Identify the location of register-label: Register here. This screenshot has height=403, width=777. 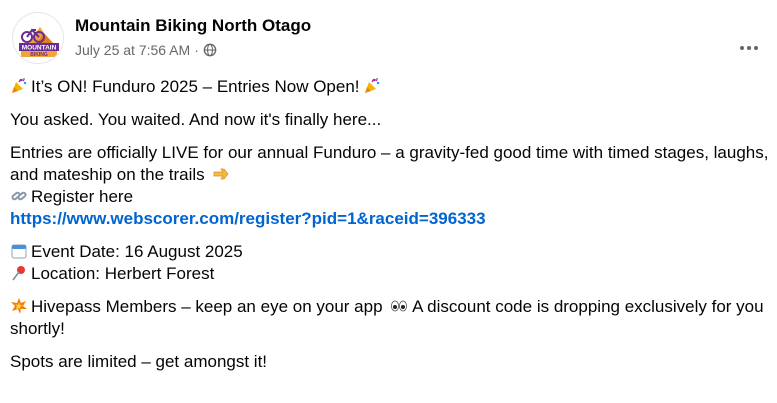
(82, 196).